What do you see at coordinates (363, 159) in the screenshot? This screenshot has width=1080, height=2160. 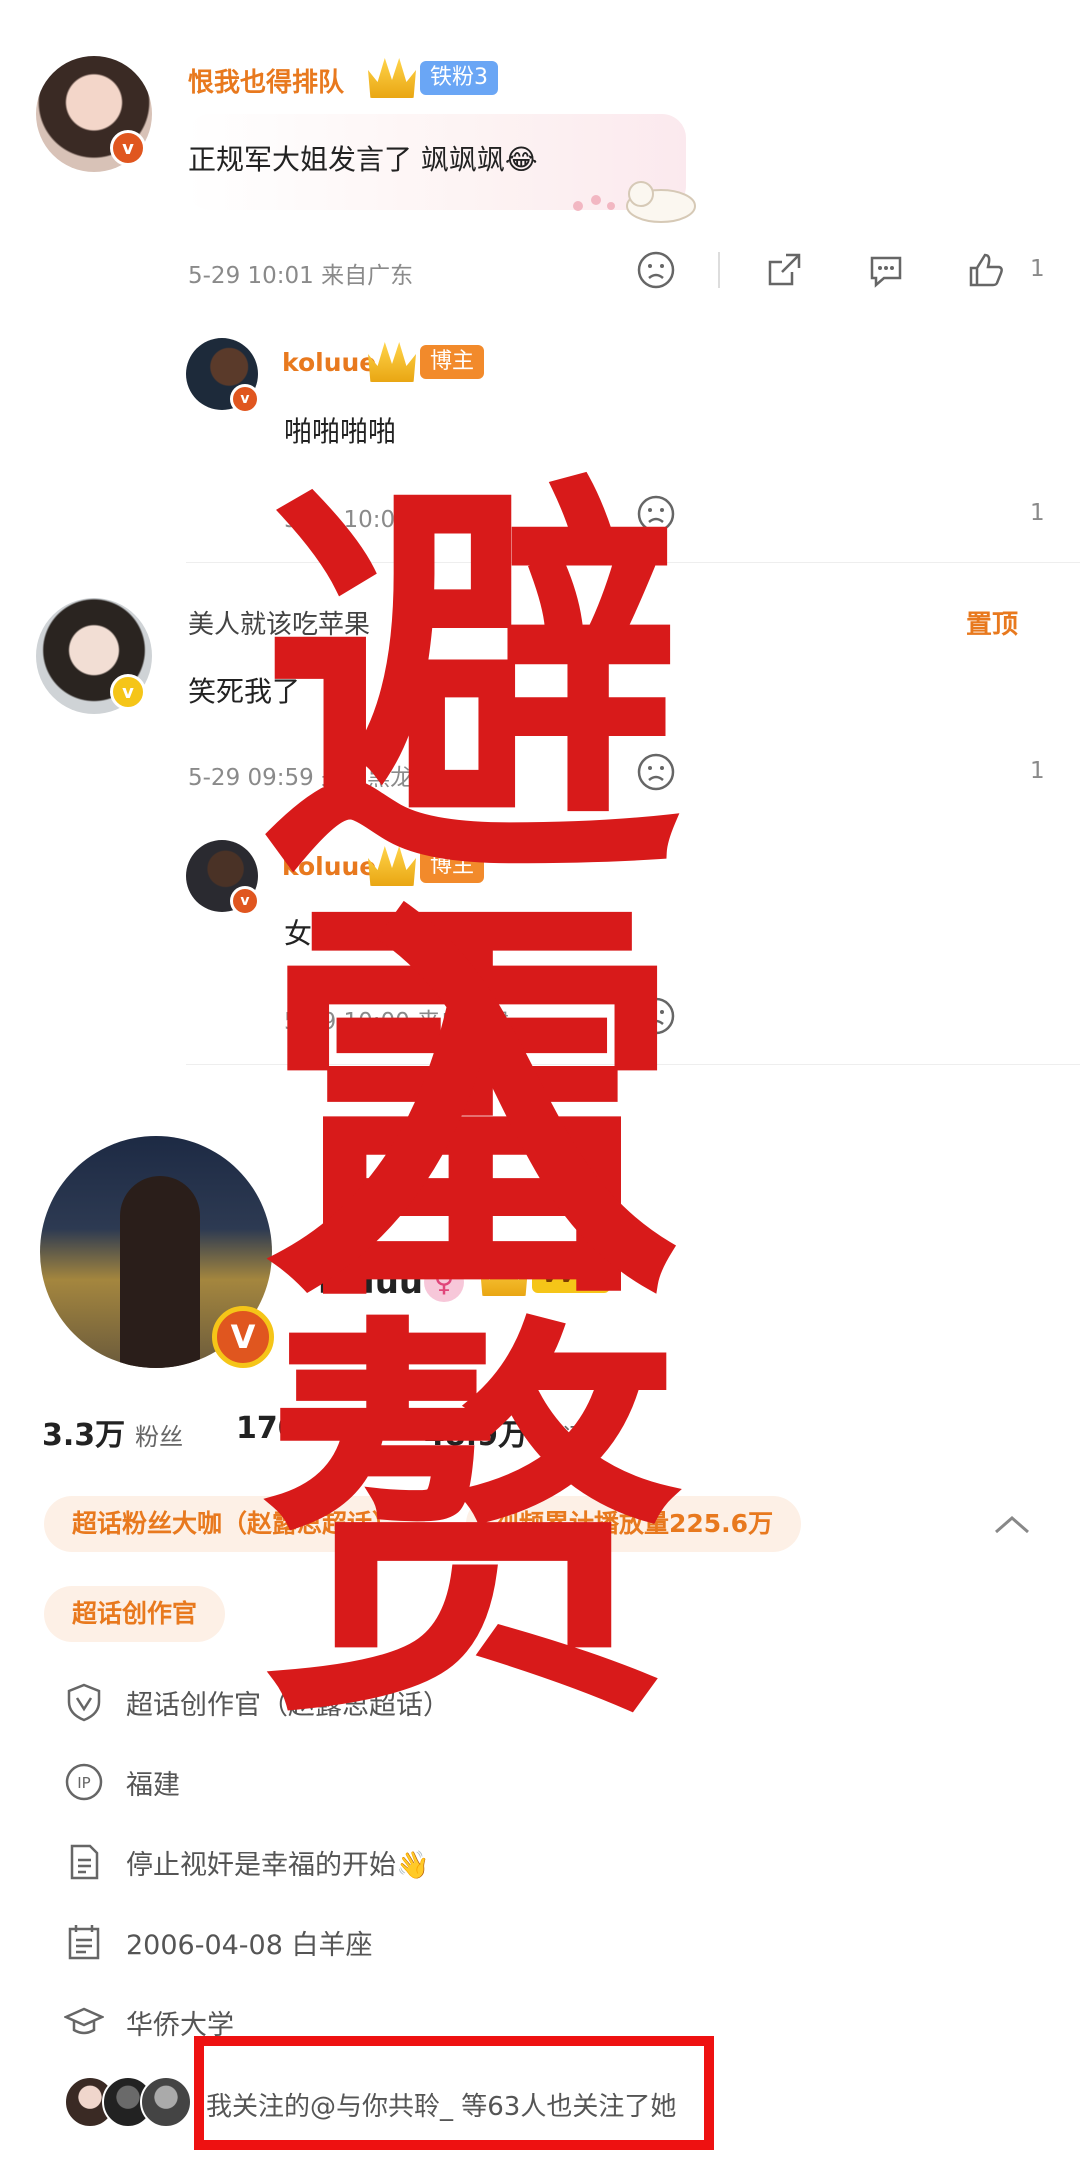 I see `comment-text: 正规军大姐发言了 飒飒飒😂` at bounding box center [363, 159].